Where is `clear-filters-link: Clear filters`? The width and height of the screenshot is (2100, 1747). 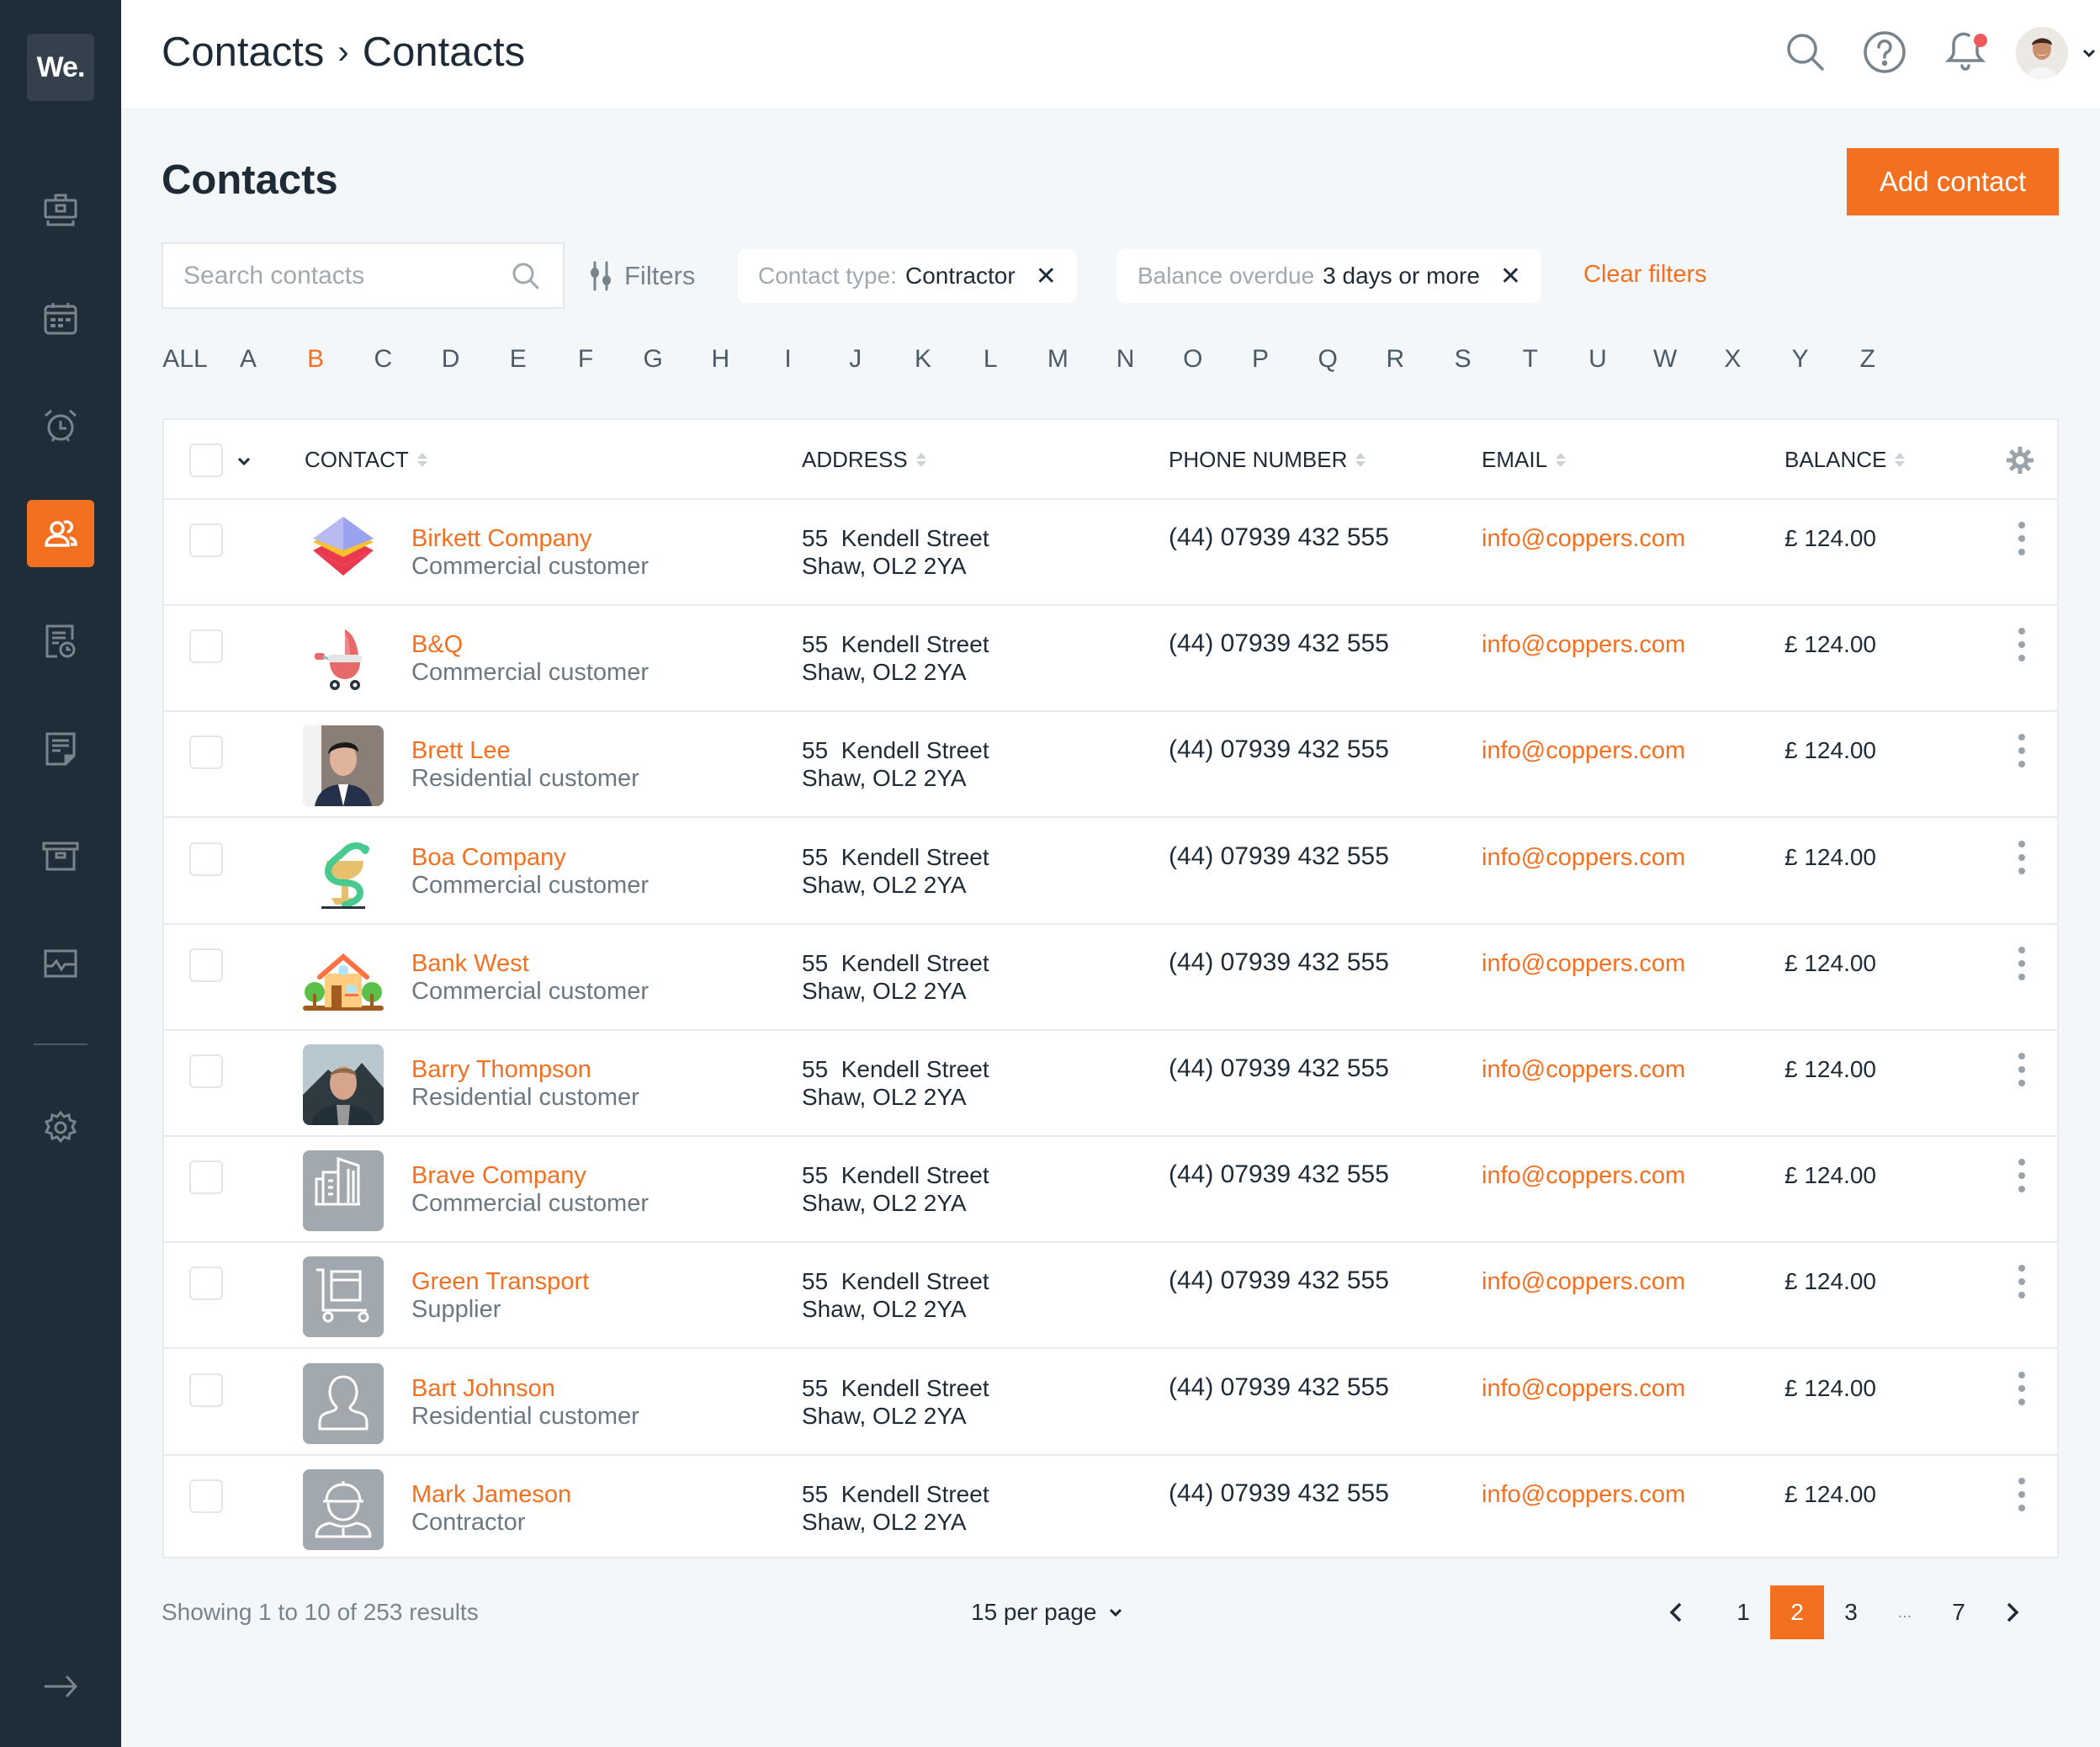 clear-filters-link: Clear filters is located at coordinates (1645, 275).